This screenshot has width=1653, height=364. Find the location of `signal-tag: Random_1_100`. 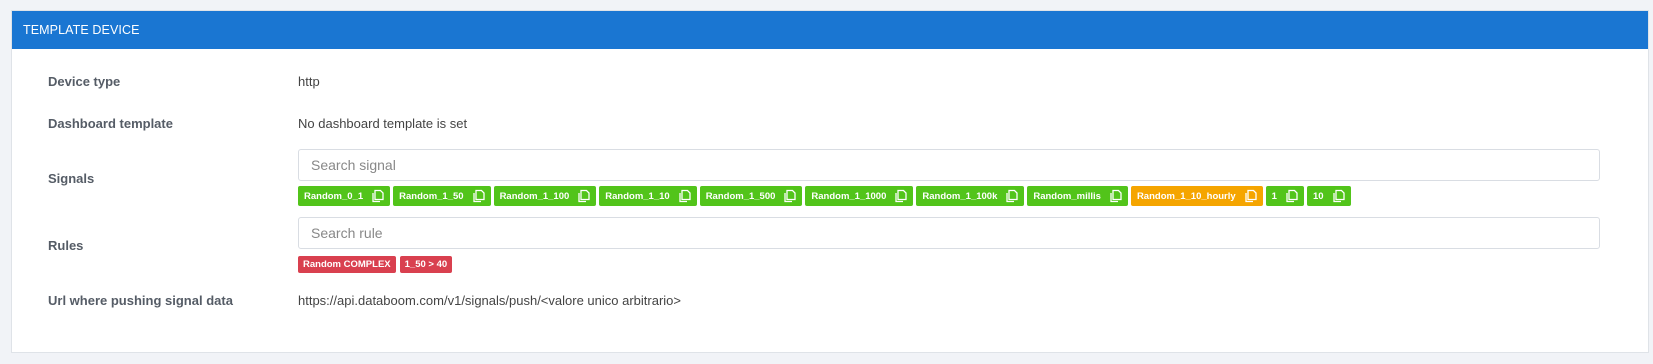

signal-tag: Random_1_100 is located at coordinates (545, 196).